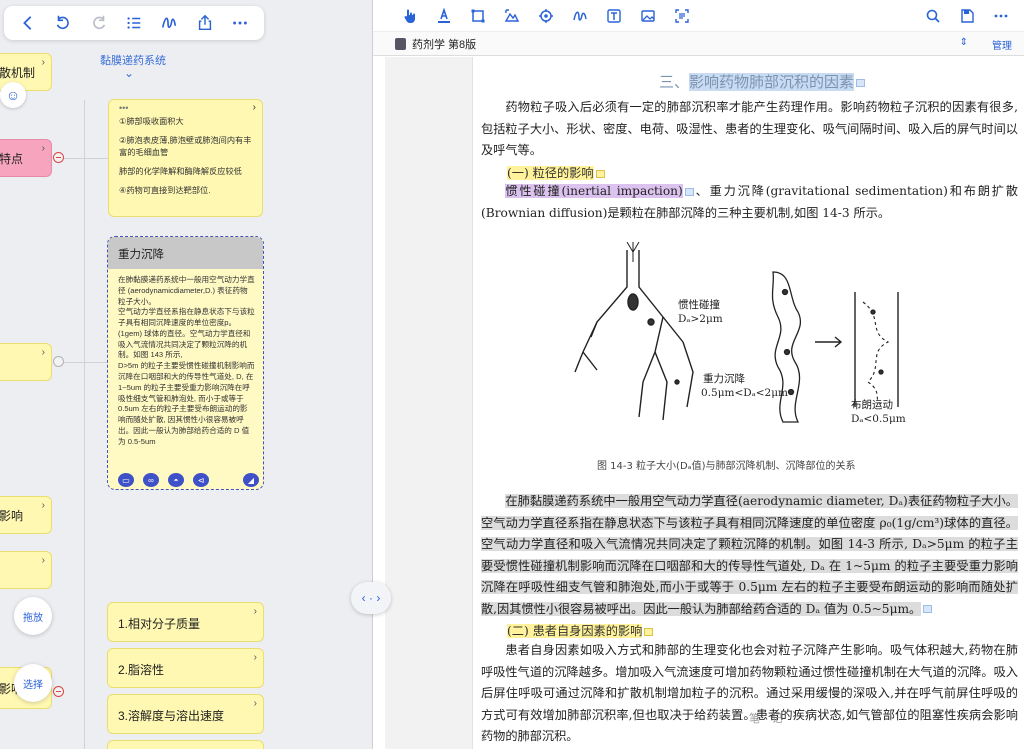 The width and height of the screenshot is (1024, 749). What do you see at coordinates (967, 16) in the screenshot?
I see `save-icon` at bounding box center [967, 16].